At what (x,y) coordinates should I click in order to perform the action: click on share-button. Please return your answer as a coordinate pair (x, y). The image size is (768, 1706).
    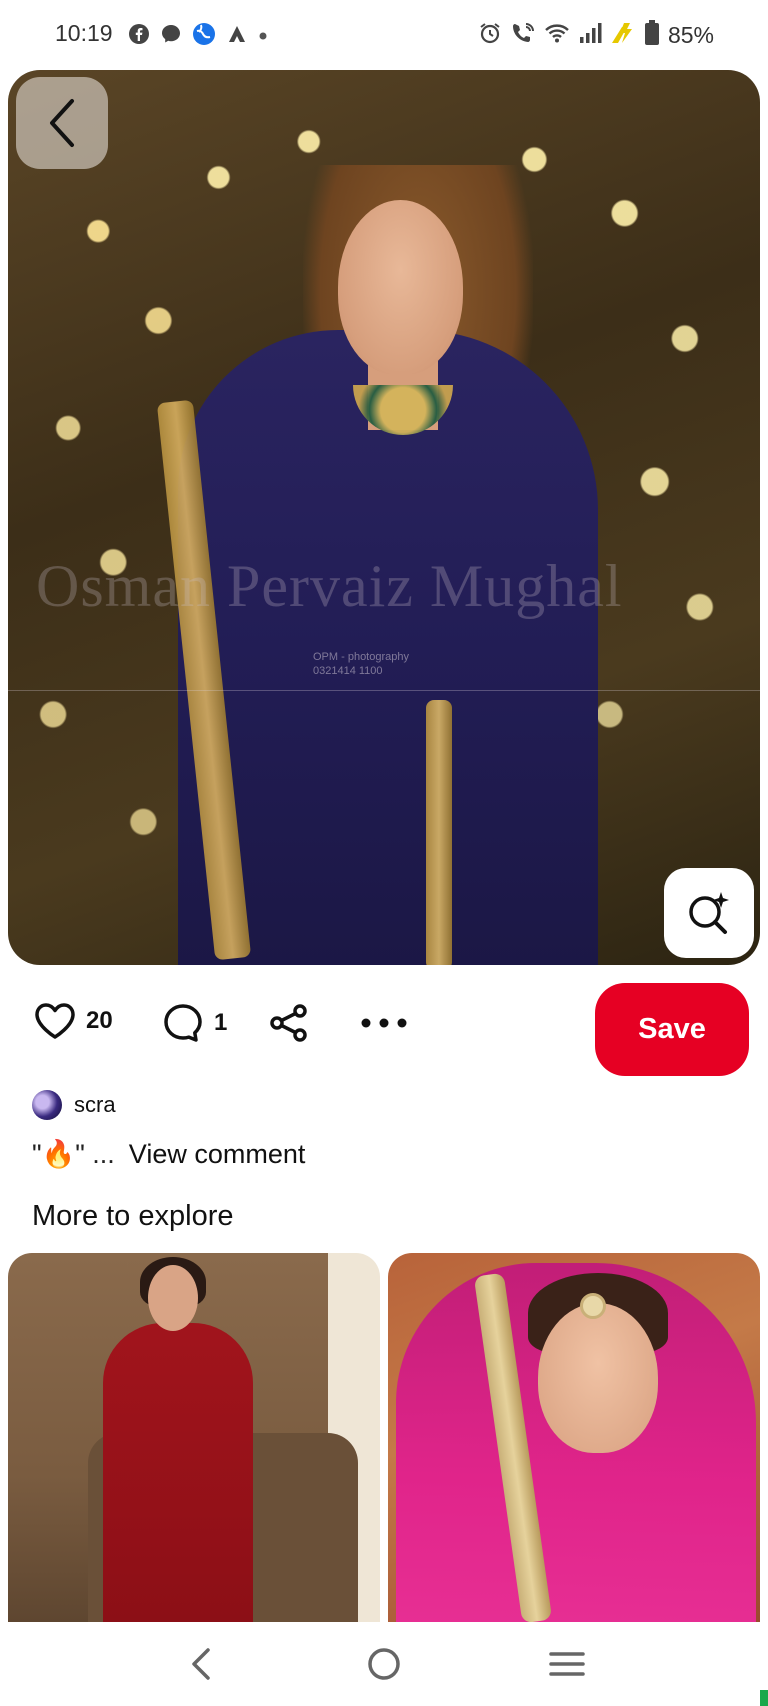
    Looking at the image, I should click on (289, 1023).